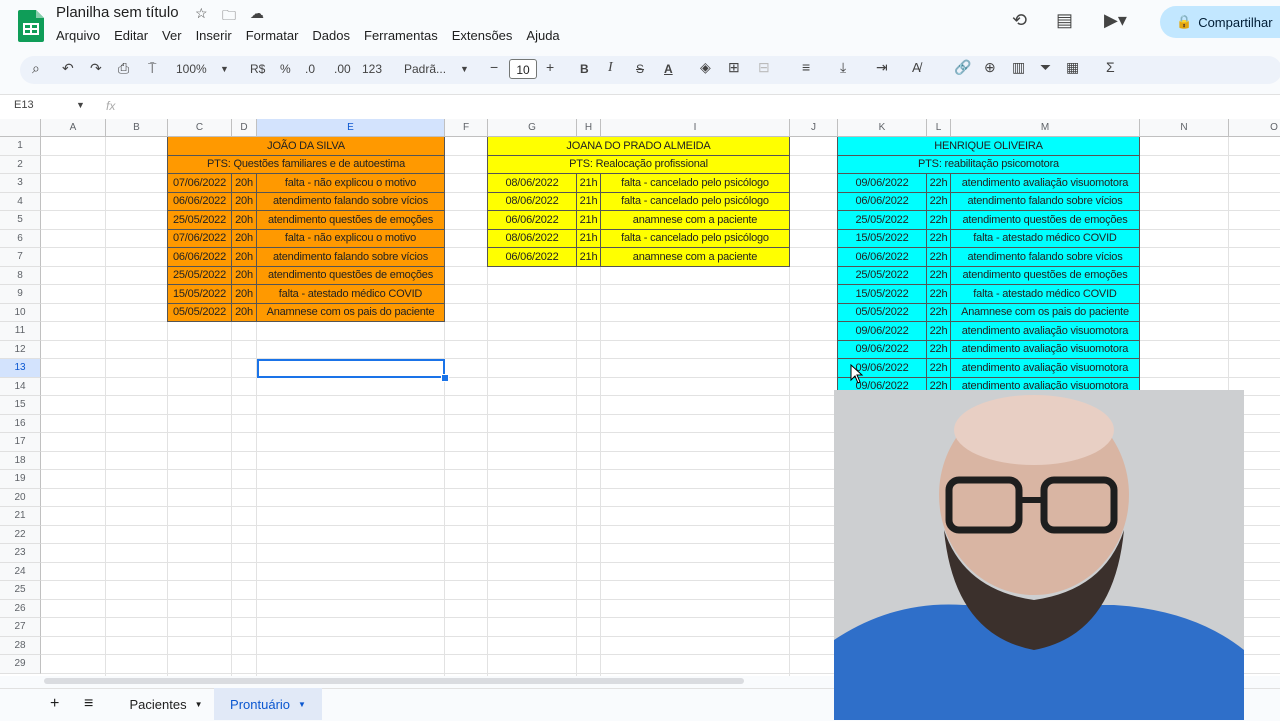  What do you see at coordinates (172, 35) in the screenshot?
I see `menu-item: Ver` at bounding box center [172, 35].